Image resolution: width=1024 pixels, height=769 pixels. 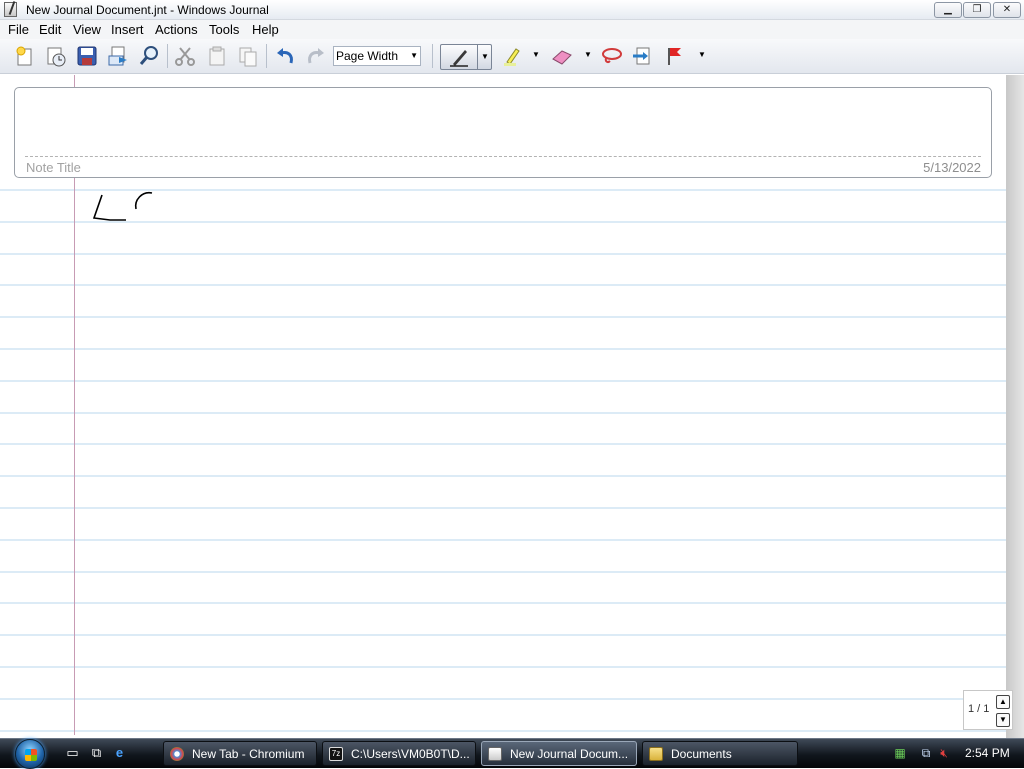 What do you see at coordinates (948, 10) in the screenshot?
I see `minimize-button: ▁` at bounding box center [948, 10].